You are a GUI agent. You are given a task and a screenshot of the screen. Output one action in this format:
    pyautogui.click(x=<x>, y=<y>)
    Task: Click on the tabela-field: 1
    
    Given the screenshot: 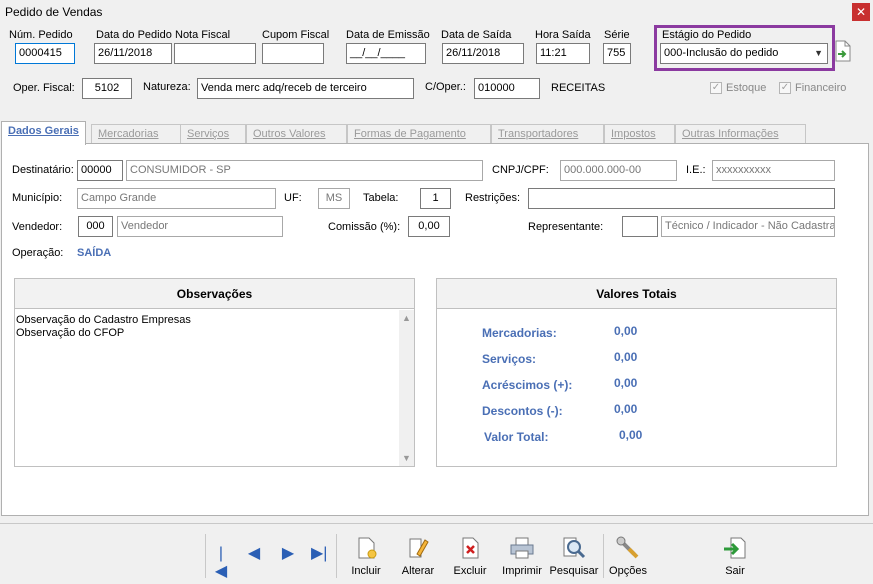 What is the action you would take?
    pyautogui.click(x=435, y=198)
    